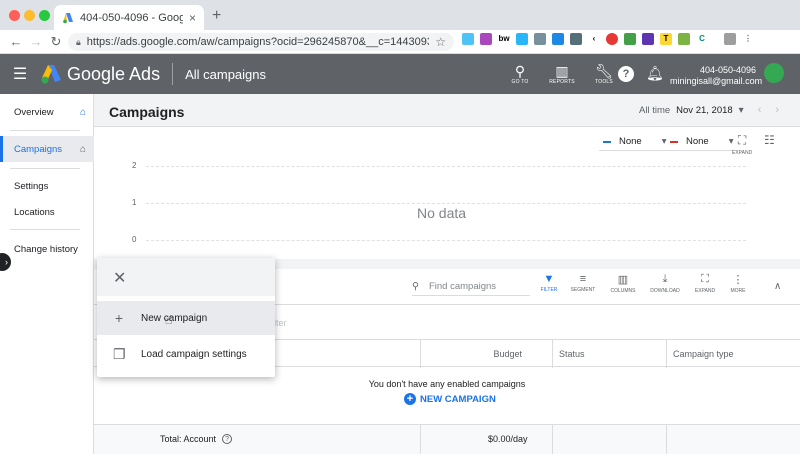 Image resolution: width=800 pixels, height=454 pixels. I want to click on reload-icon: ↻, so click(56, 42).